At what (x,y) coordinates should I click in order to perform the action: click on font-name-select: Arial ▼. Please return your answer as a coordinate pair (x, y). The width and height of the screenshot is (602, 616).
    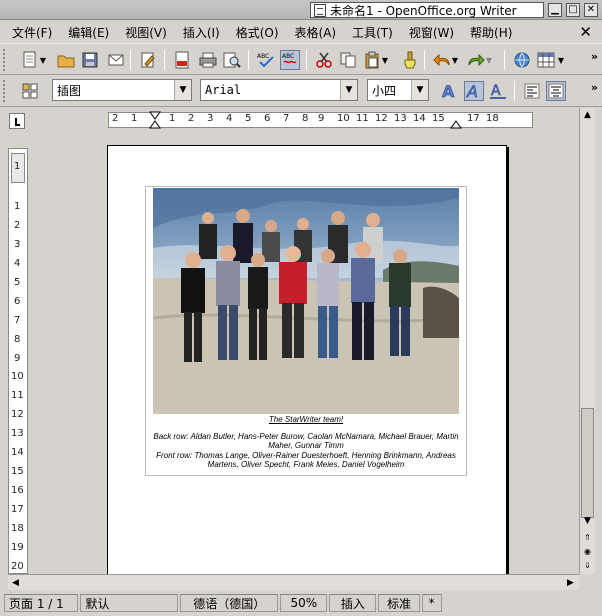
    Looking at the image, I should click on (279, 90).